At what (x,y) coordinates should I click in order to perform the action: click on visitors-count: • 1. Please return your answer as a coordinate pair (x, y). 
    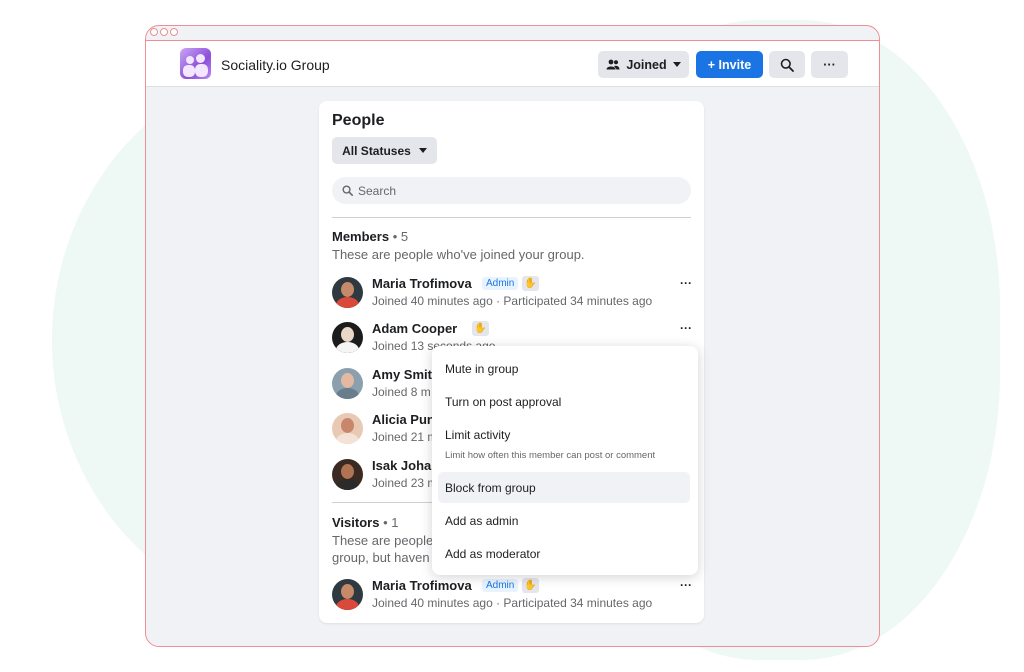
    Looking at the image, I should click on (391, 522).